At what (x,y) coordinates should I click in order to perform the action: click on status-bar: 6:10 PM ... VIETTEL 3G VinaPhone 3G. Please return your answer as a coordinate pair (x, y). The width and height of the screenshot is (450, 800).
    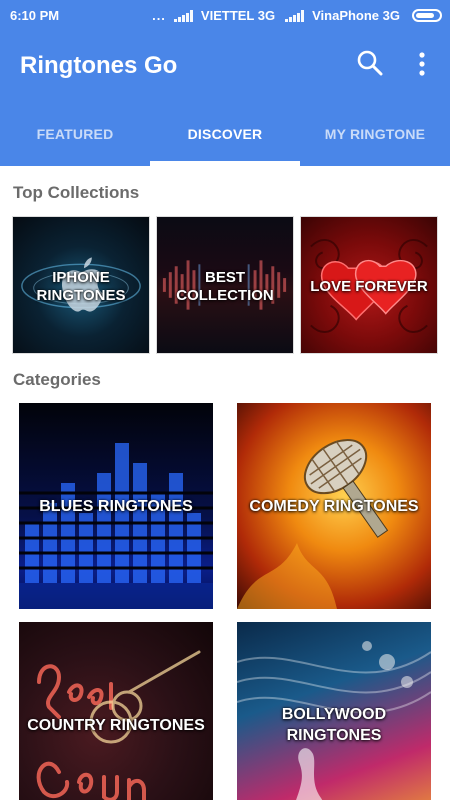
    Looking at the image, I should click on (225, 16).